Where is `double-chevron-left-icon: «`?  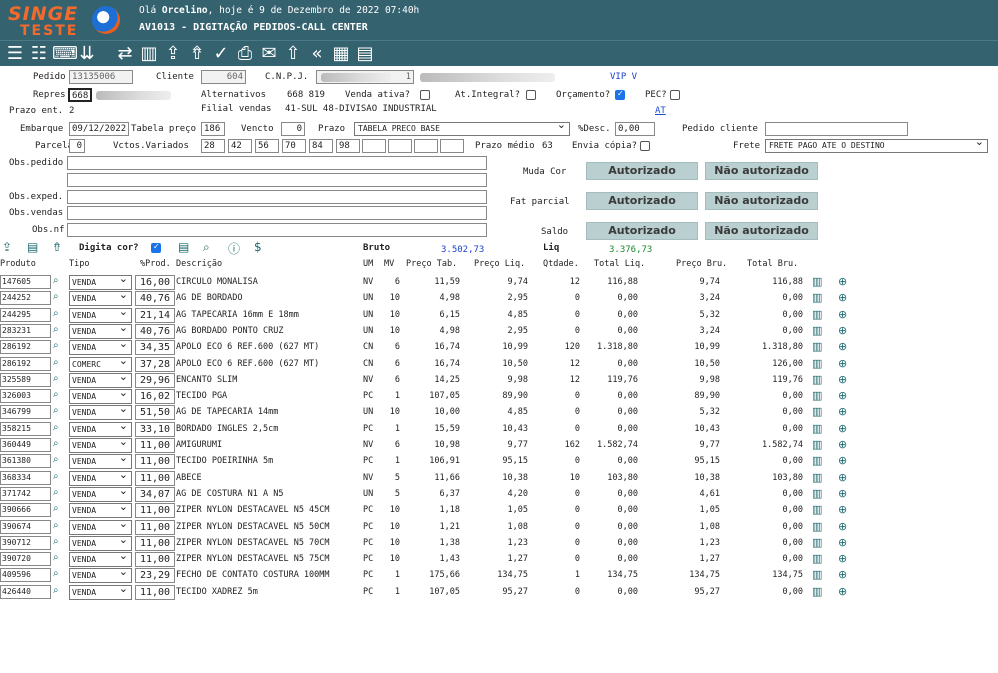
double-chevron-left-icon: « is located at coordinates (317, 54).